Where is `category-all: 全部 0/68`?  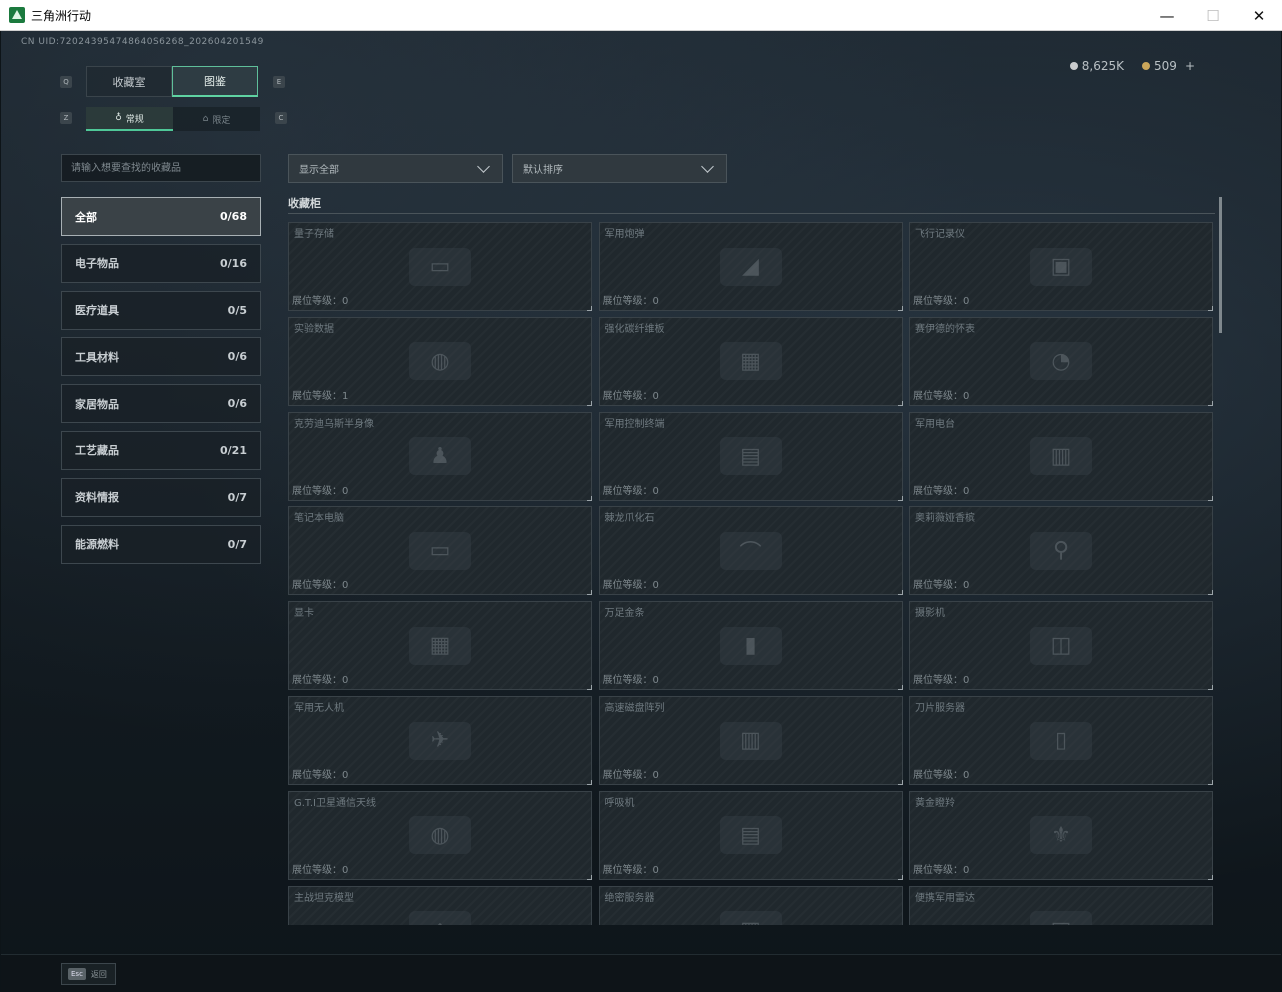
category-all: 全部 0/68 is located at coordinates (161, 216).